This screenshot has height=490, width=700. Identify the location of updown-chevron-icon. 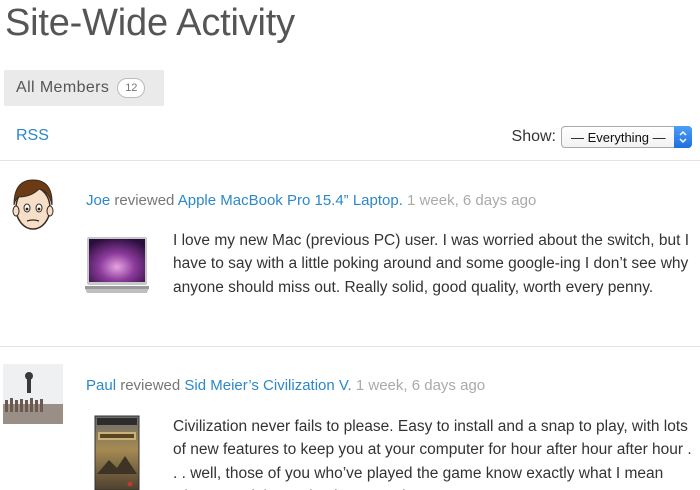
(683, 137).